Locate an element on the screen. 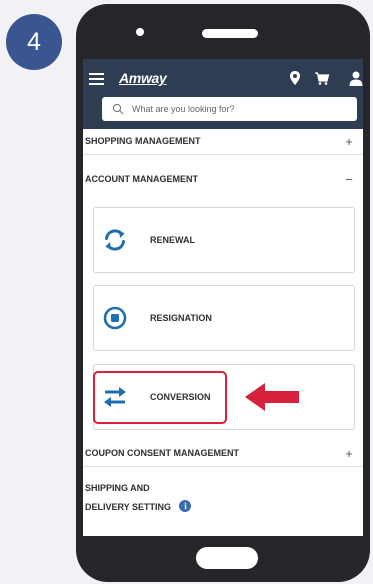  section-coupon-consent: COUPON CONSENT MANAGEMENT + is located at coordinates (223, 453).